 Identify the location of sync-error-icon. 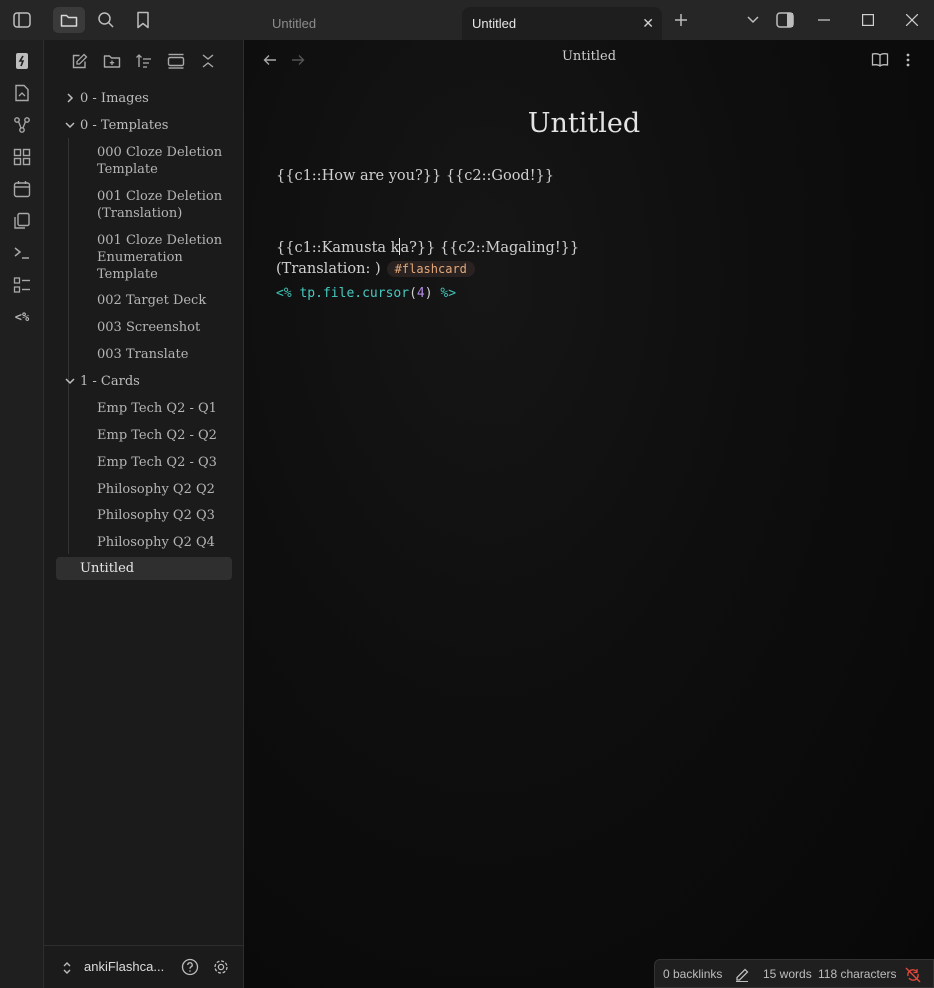
(913, 975).